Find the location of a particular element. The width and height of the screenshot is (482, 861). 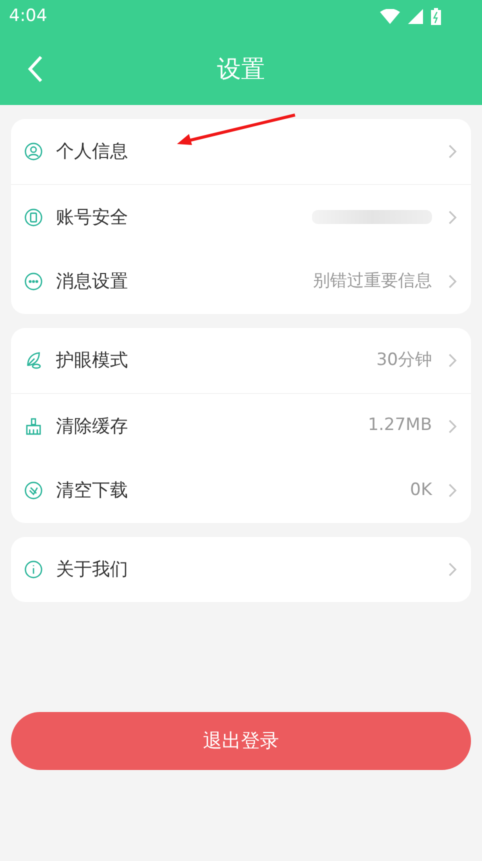

row-value: 别错过重要信息 is located at coordinates (372, 281).